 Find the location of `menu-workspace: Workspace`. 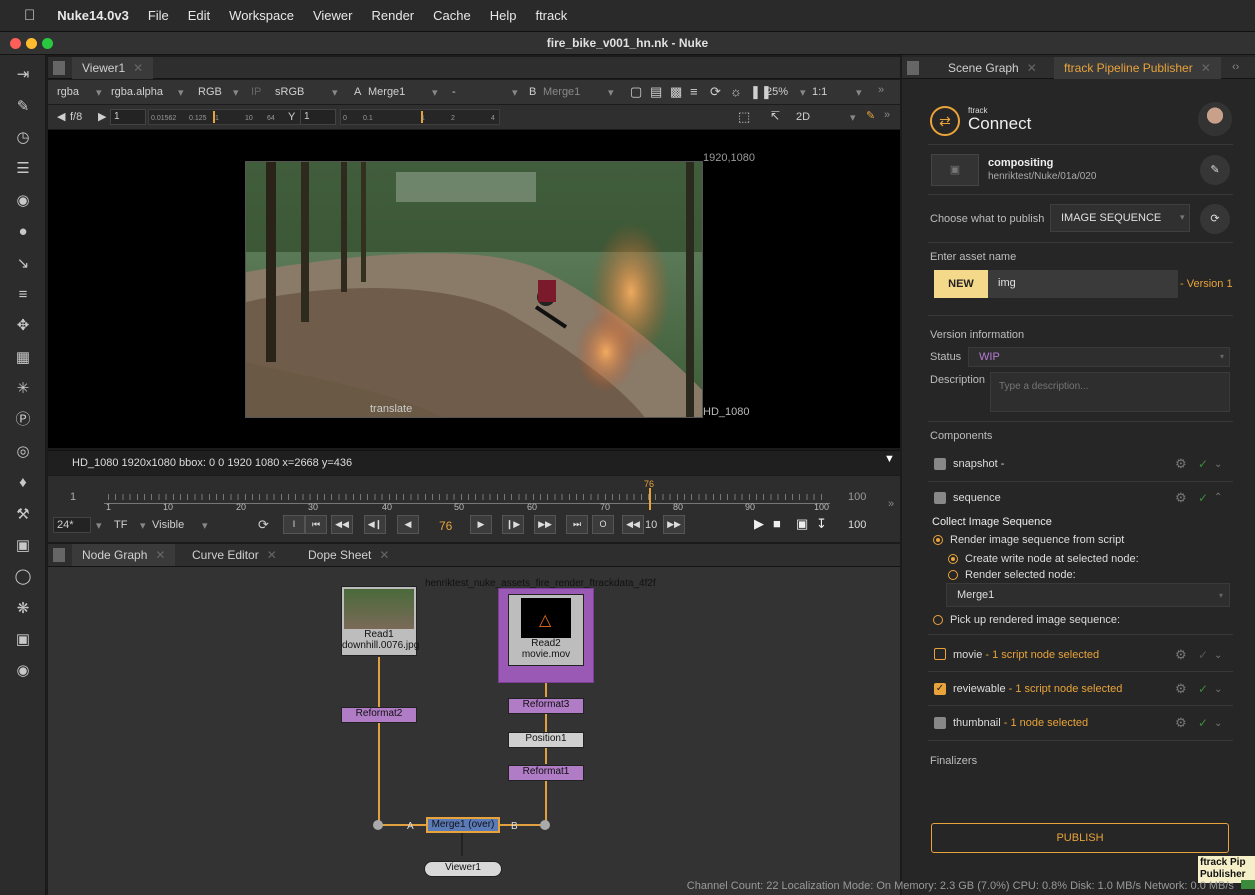

menu-workspace: Workspace is located at coordinates (261, 15).